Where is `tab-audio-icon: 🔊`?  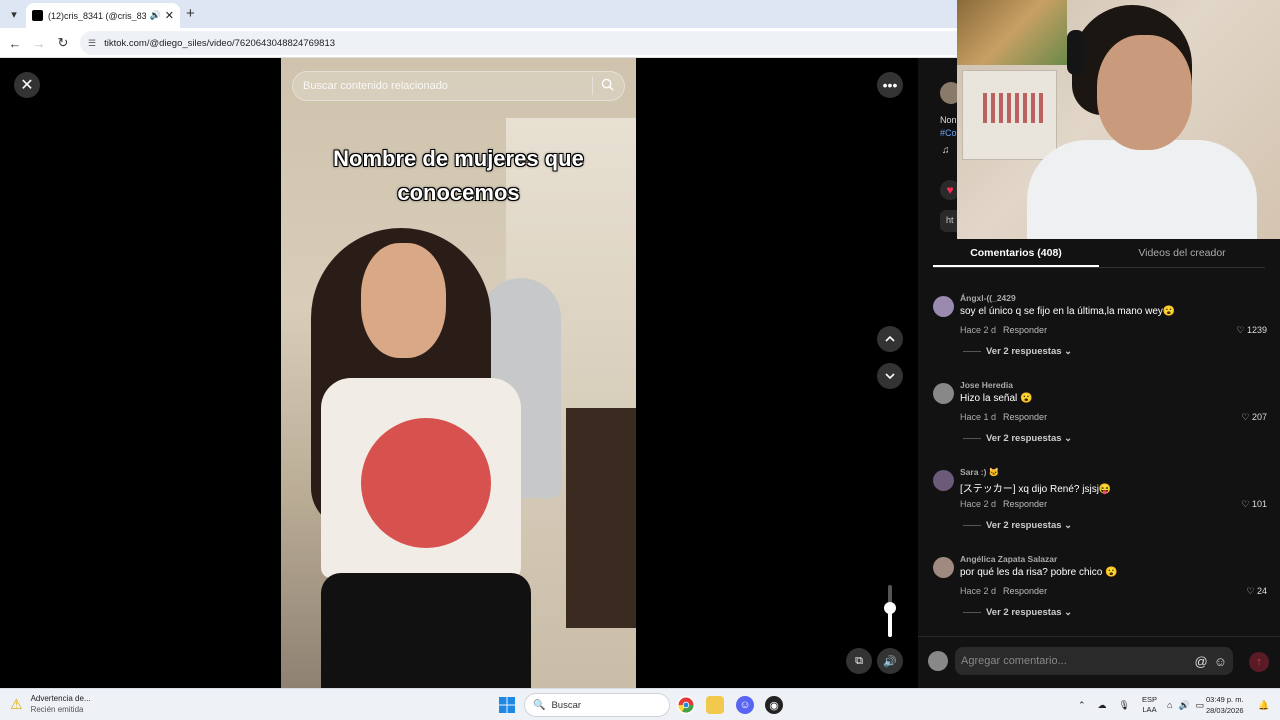
tab-audio-icon: 🔊 is located at coordinates (155, 15).